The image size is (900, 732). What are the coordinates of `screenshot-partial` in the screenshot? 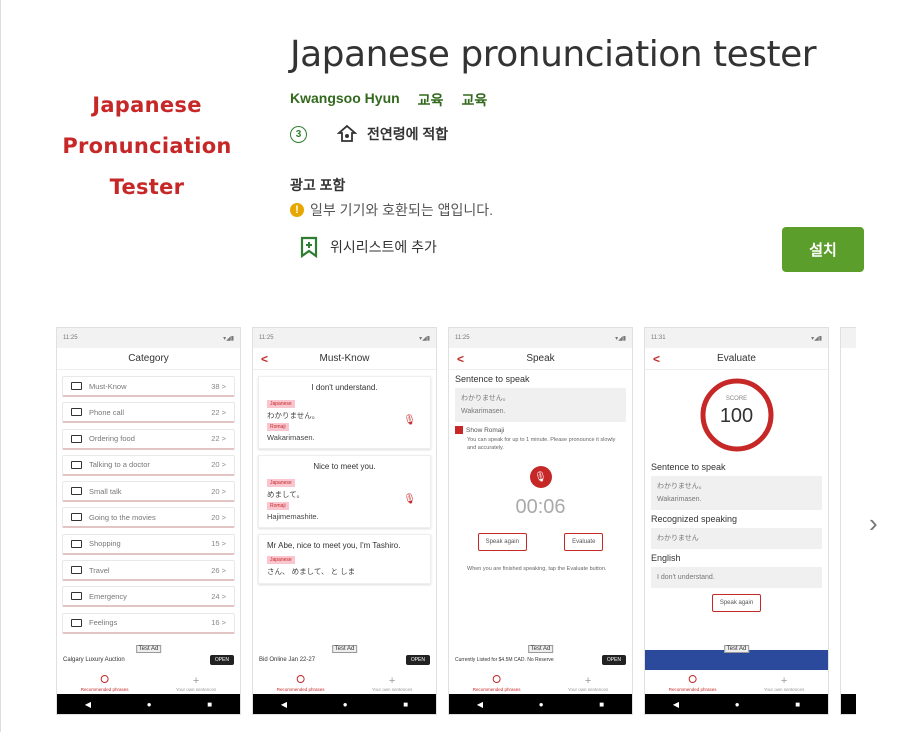 It's located at (848, 521).